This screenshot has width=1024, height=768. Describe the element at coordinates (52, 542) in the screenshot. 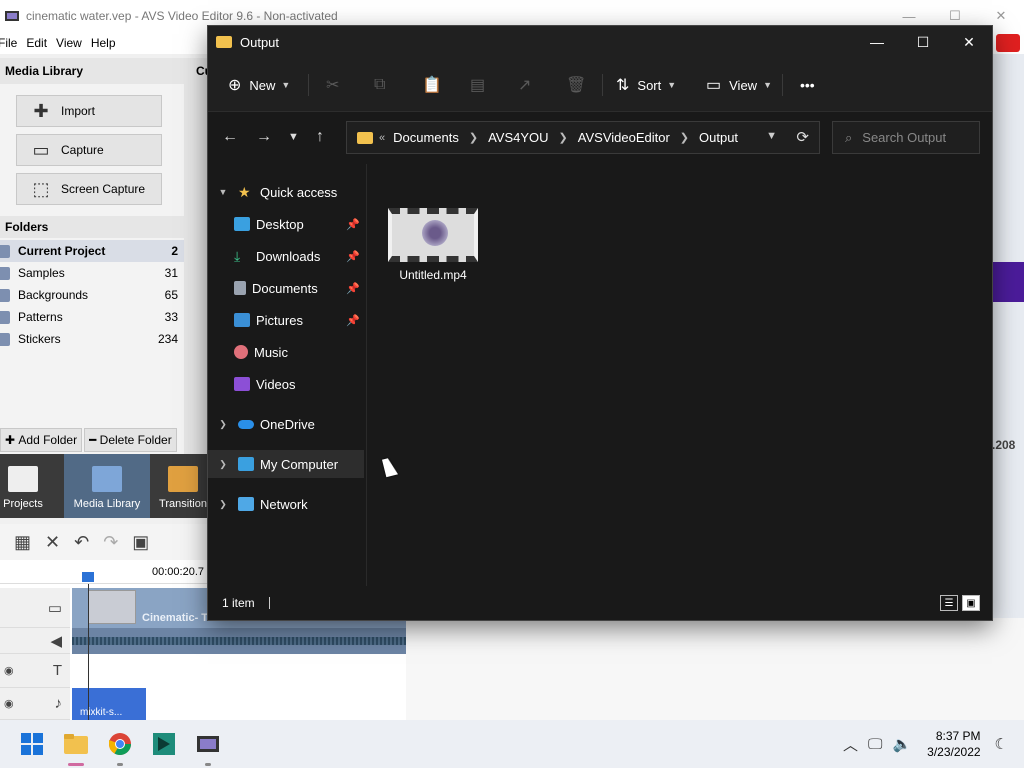

I see `delete-icon: ✕` at that location.